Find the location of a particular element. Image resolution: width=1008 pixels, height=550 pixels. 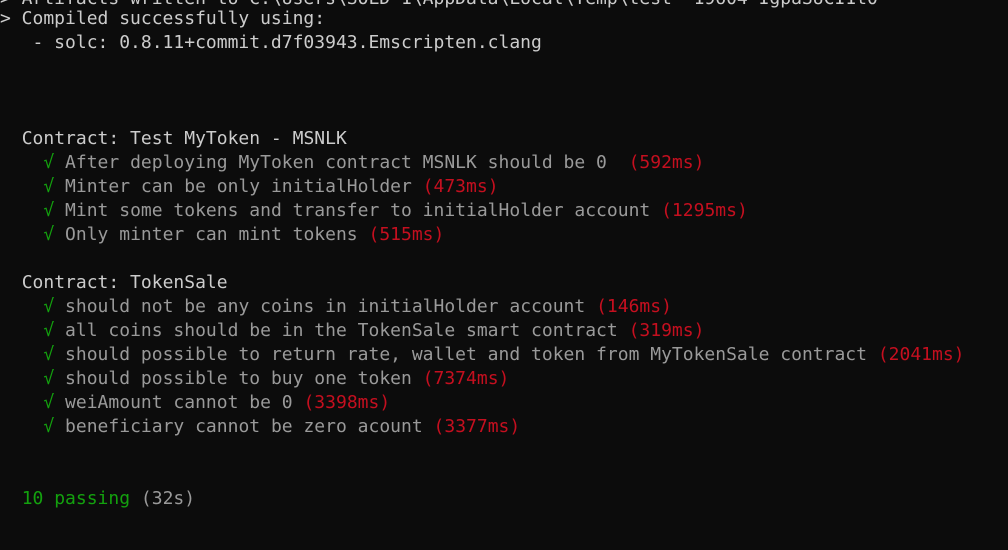

test-duration: (592ms) is located at coordinates (666, 162).